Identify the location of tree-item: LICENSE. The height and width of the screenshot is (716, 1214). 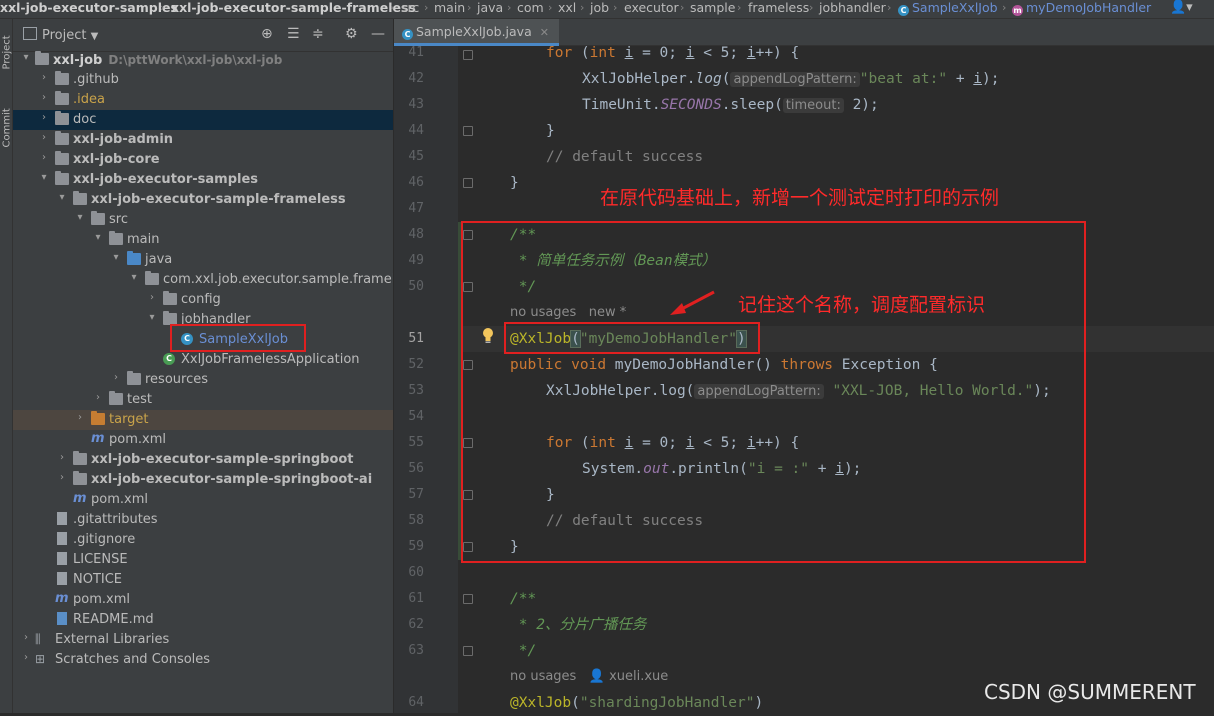
(203, 560).